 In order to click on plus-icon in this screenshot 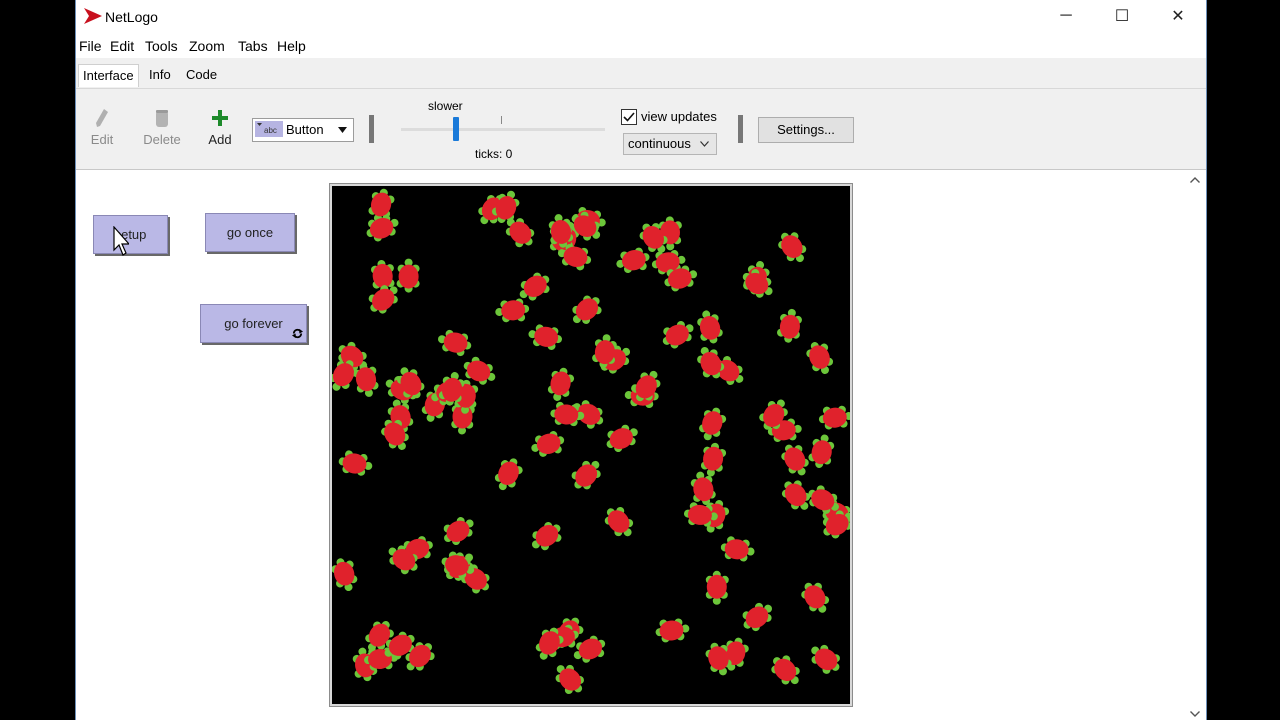, I will do `click(220, 118)`.